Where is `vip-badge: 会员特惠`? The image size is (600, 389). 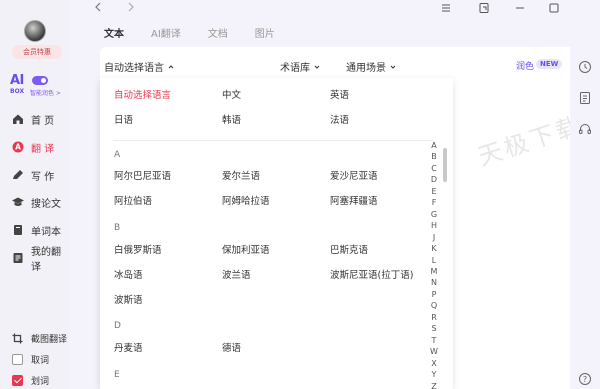 vip-badge: 会员特惠 is located at coordinates (37, 52).